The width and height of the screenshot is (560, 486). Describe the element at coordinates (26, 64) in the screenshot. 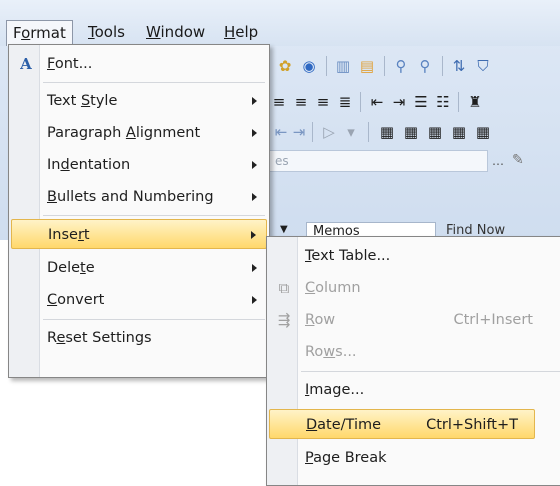

I see `font-icon: A` at that location.